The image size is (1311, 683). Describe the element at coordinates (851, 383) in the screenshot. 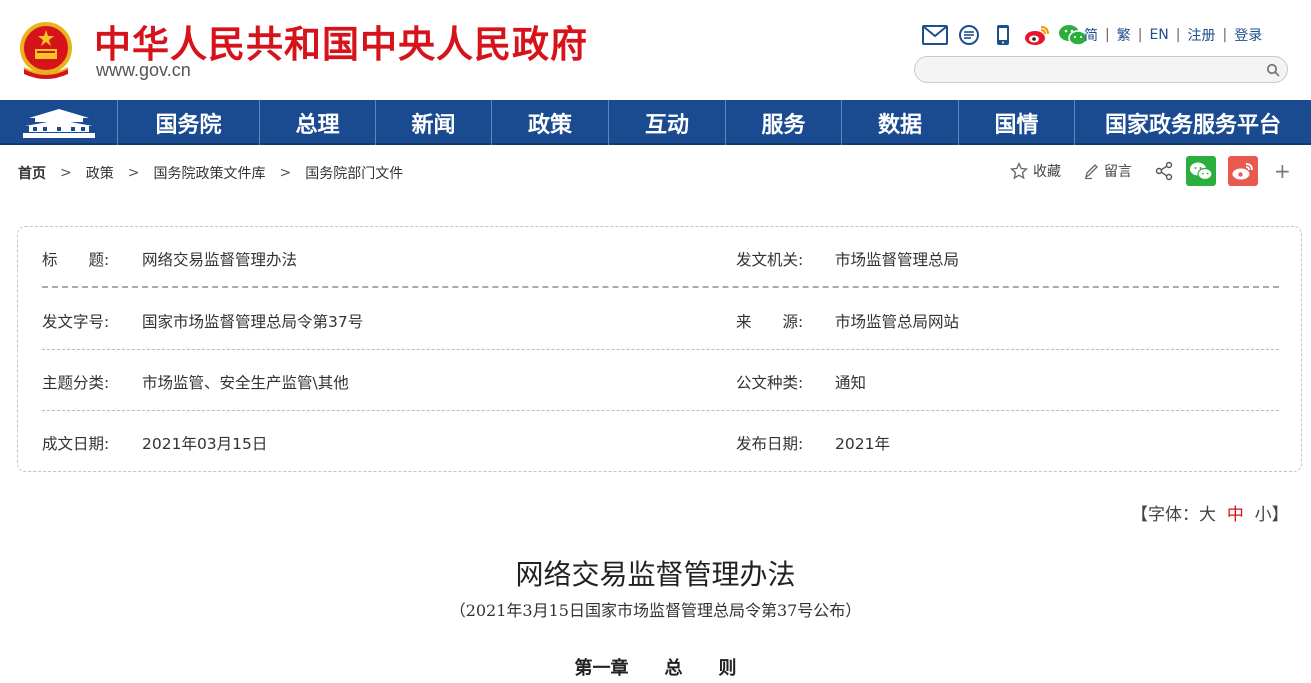

I see `doc-type-value: 通知` at that location.